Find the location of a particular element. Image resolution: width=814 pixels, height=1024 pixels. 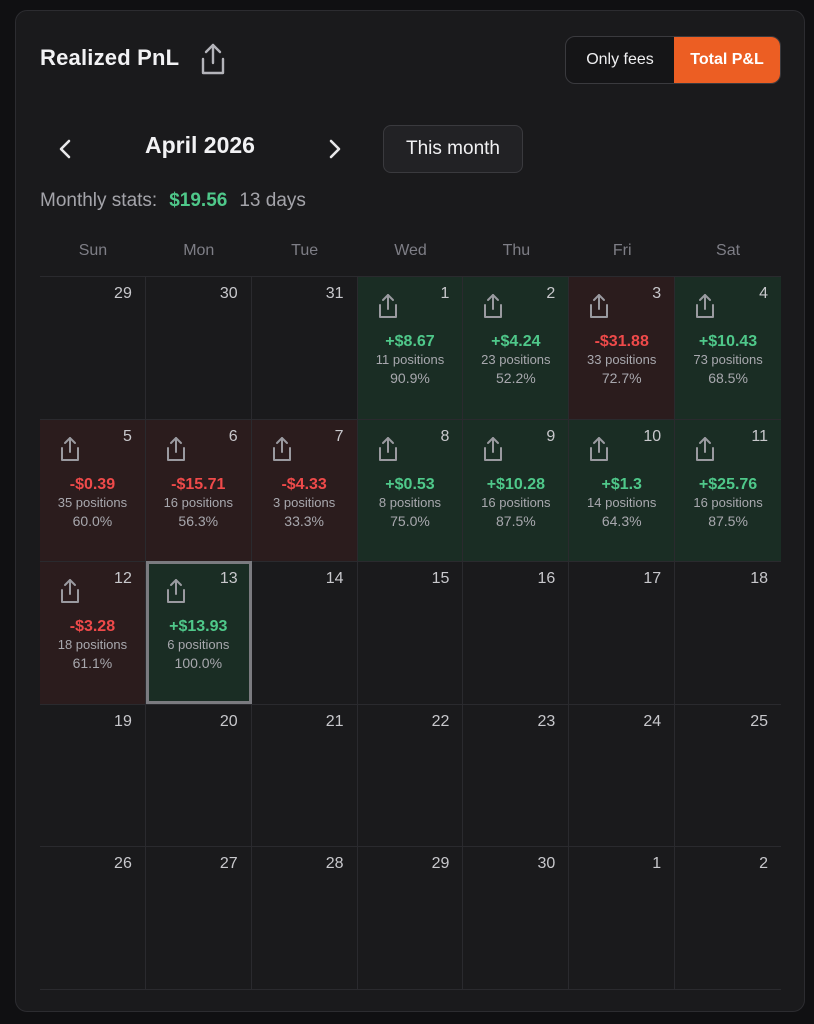

day-win-rate: 100.0% is located at coordinates (198, 663).